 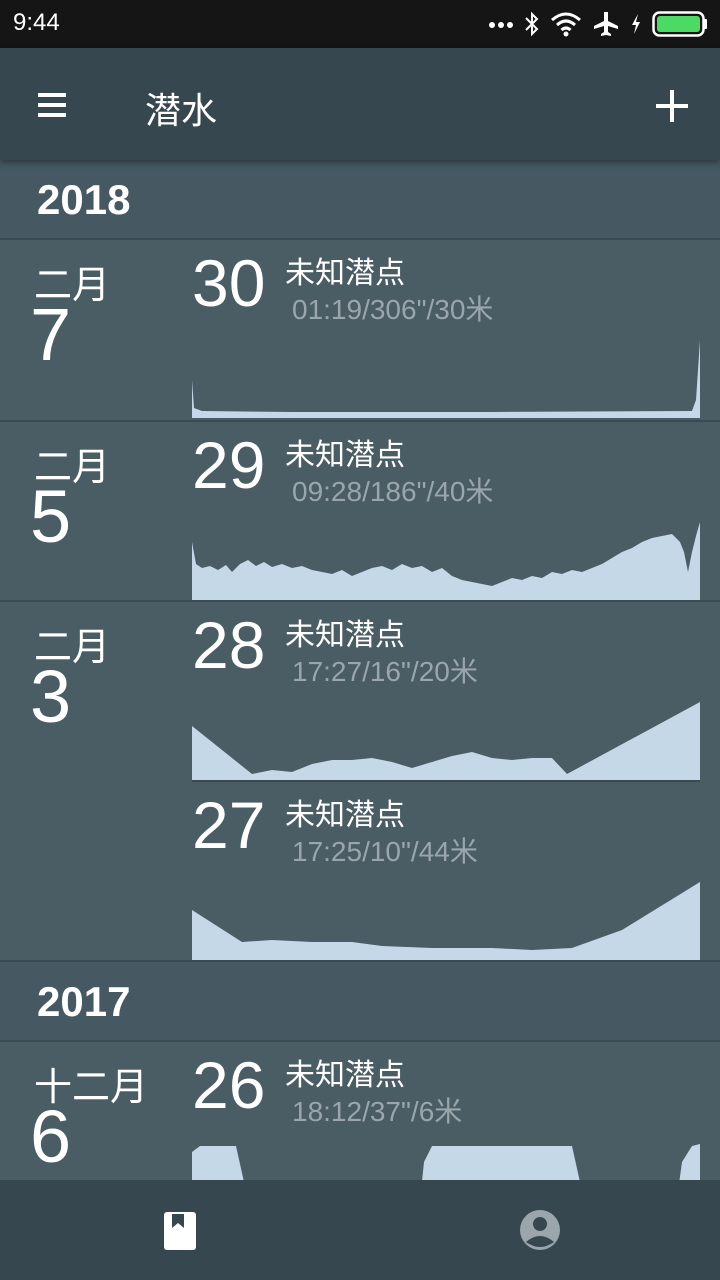 What do you see at coordinates (606, 24) in the screenshot?
I see `airplane-mode-icon` at bounding box center [606, 24].